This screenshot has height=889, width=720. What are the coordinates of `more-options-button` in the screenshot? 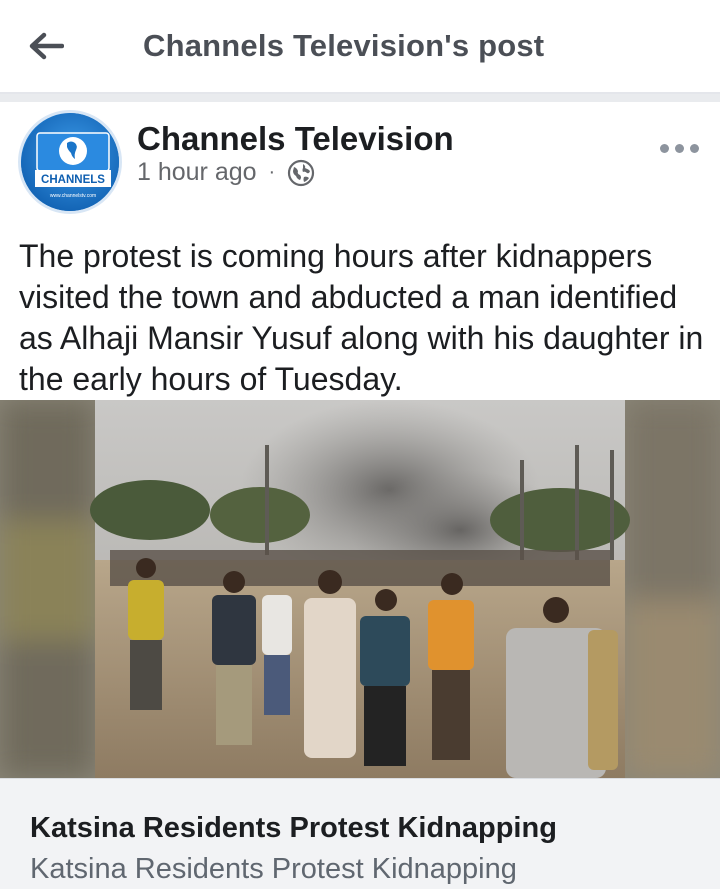 It's located at (679, 148).